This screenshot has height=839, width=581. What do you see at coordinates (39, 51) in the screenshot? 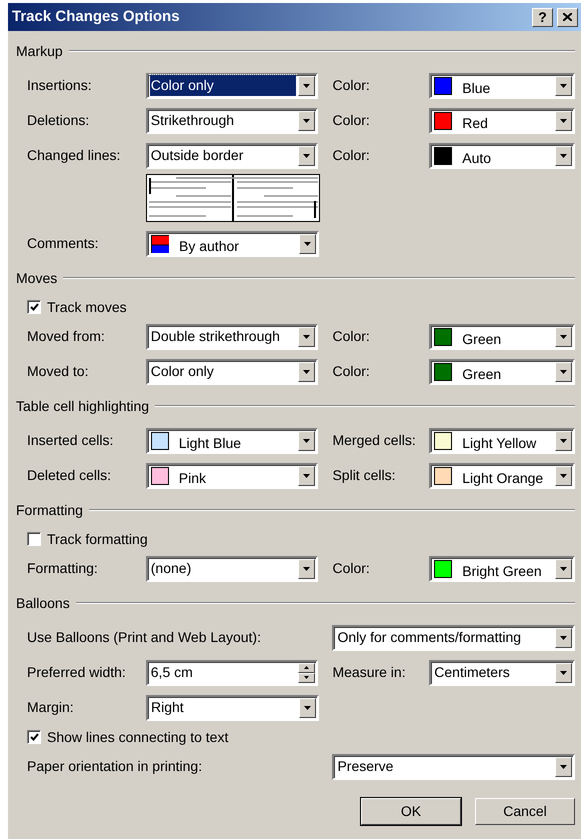
I see `section-heading: Markup` at bounding box center [39, 51].